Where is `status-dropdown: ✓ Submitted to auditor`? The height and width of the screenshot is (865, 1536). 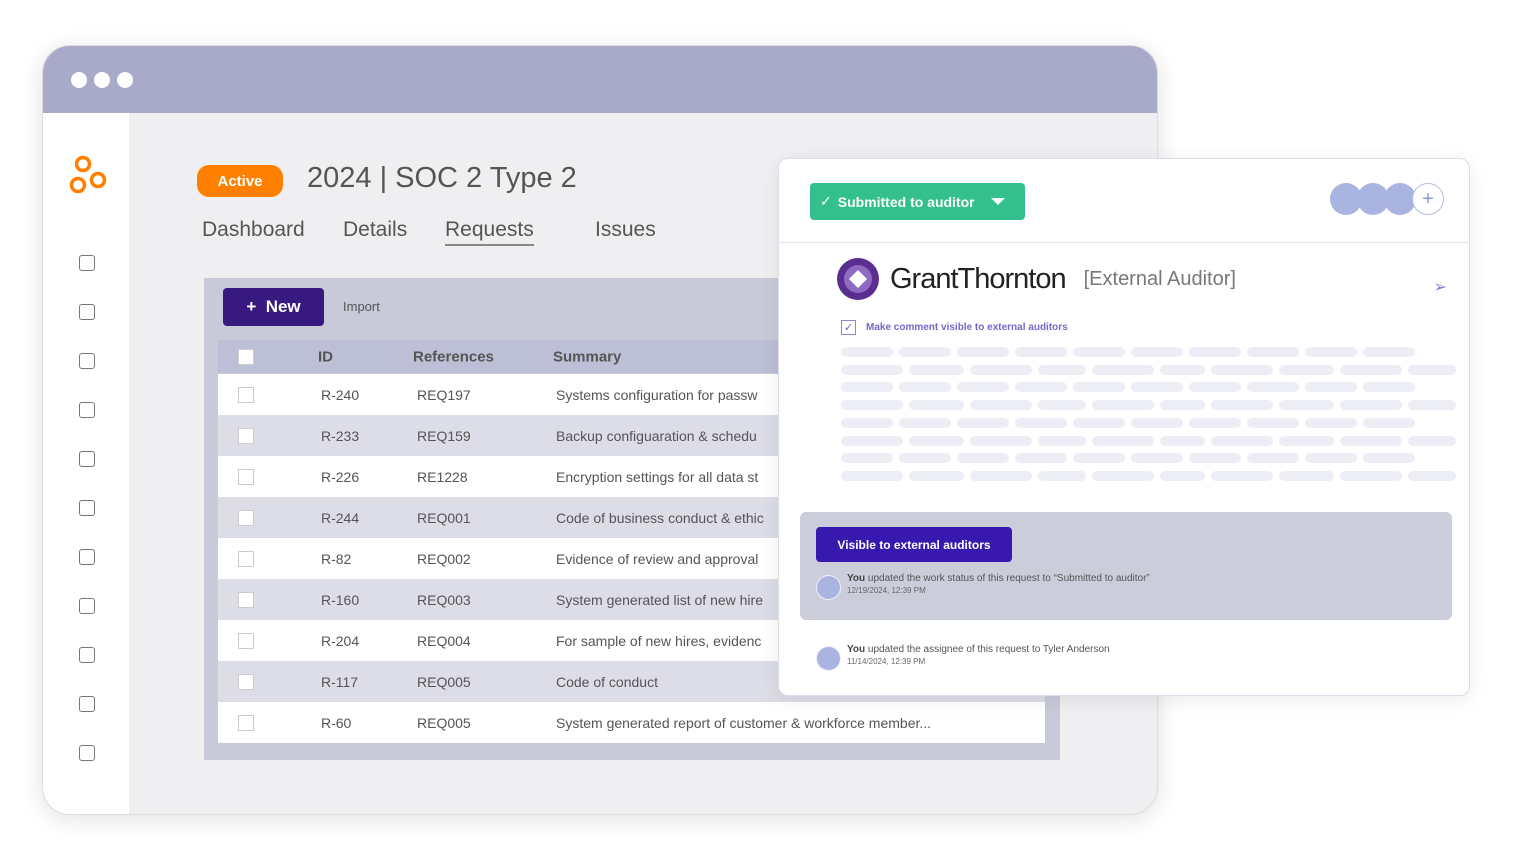
status-dropdown: ✓ Submitted to auditor is located at coordinates (917, 201).